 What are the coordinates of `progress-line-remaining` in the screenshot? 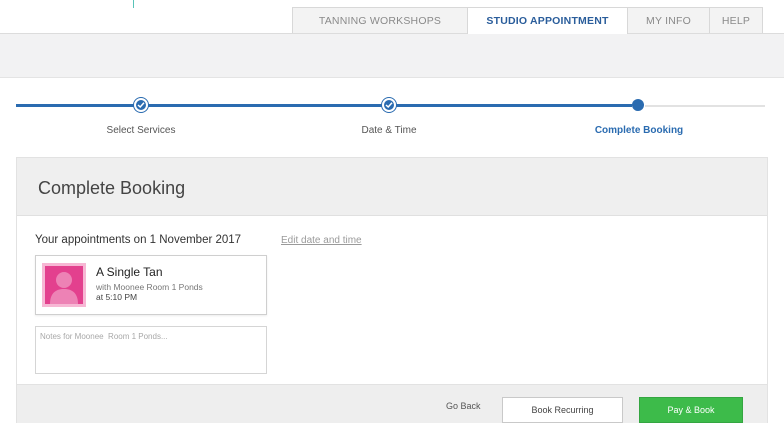 It's located at (705, 106).